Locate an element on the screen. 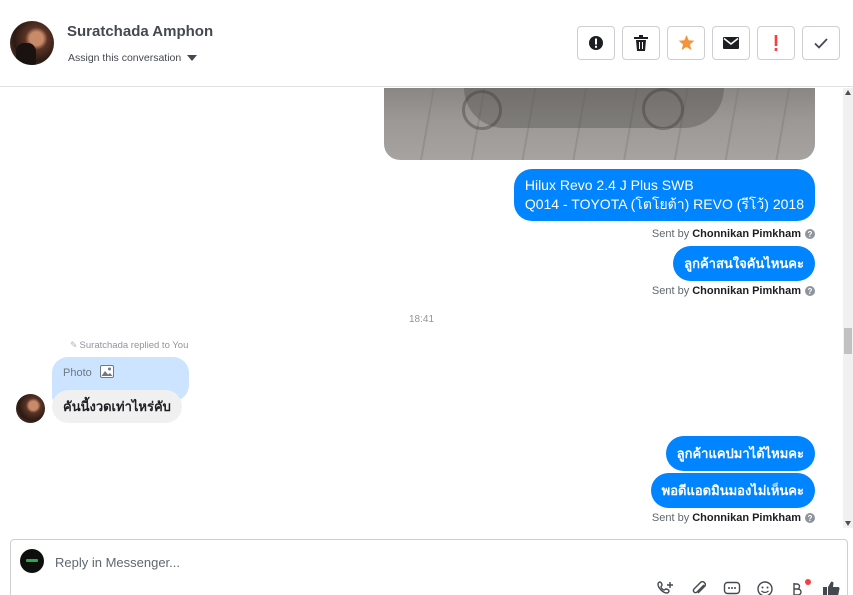 The width and height of the screenshot is (853, 595). check-icon is located at coordinates (821, 43).